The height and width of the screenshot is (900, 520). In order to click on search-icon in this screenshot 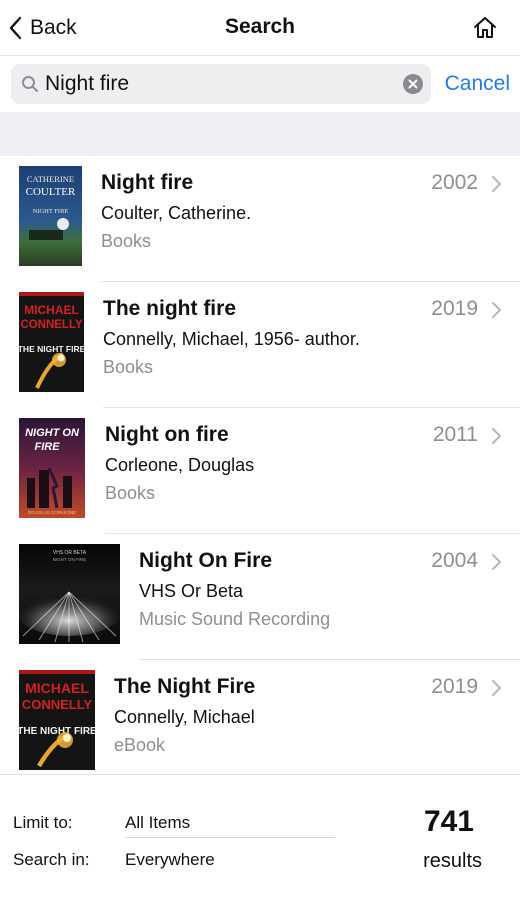, I will do `click(30, 84)`.